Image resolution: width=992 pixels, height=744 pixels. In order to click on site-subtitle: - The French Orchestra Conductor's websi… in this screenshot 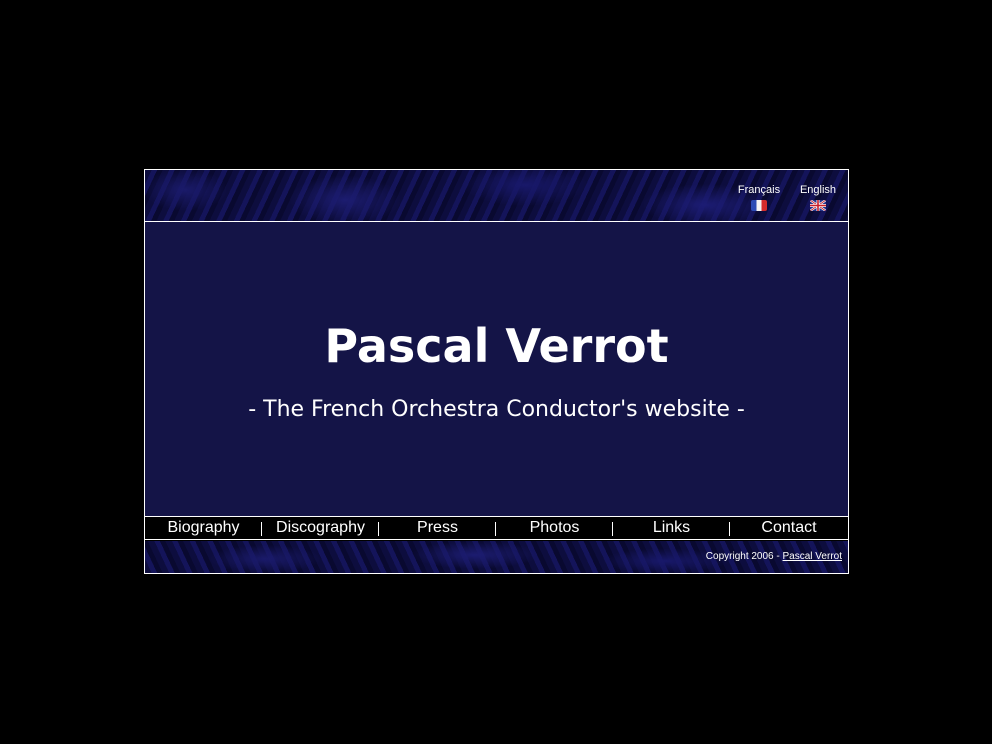, I will do `click(496, 409)`.